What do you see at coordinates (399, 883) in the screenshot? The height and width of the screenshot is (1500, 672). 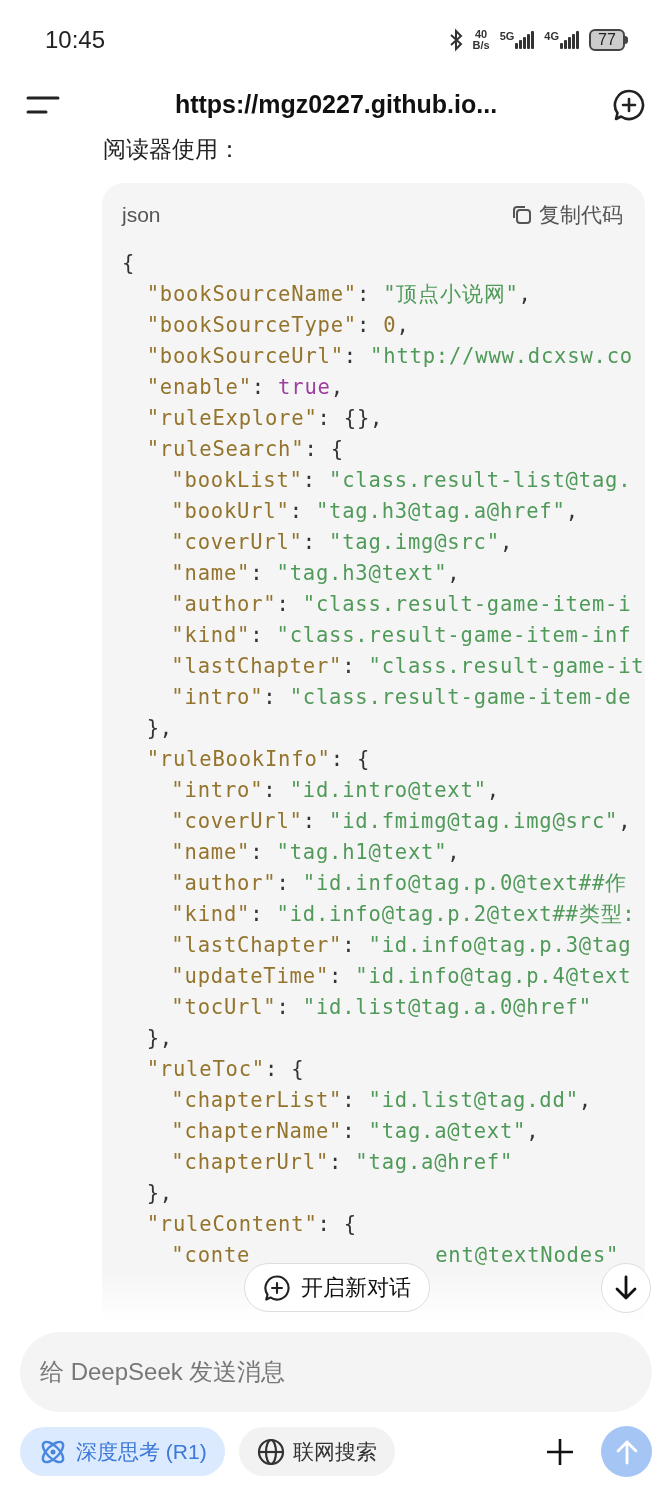 I see `code-line: "author": "id.info@tag.p.0@text##作` at bounding box center [399, 883].